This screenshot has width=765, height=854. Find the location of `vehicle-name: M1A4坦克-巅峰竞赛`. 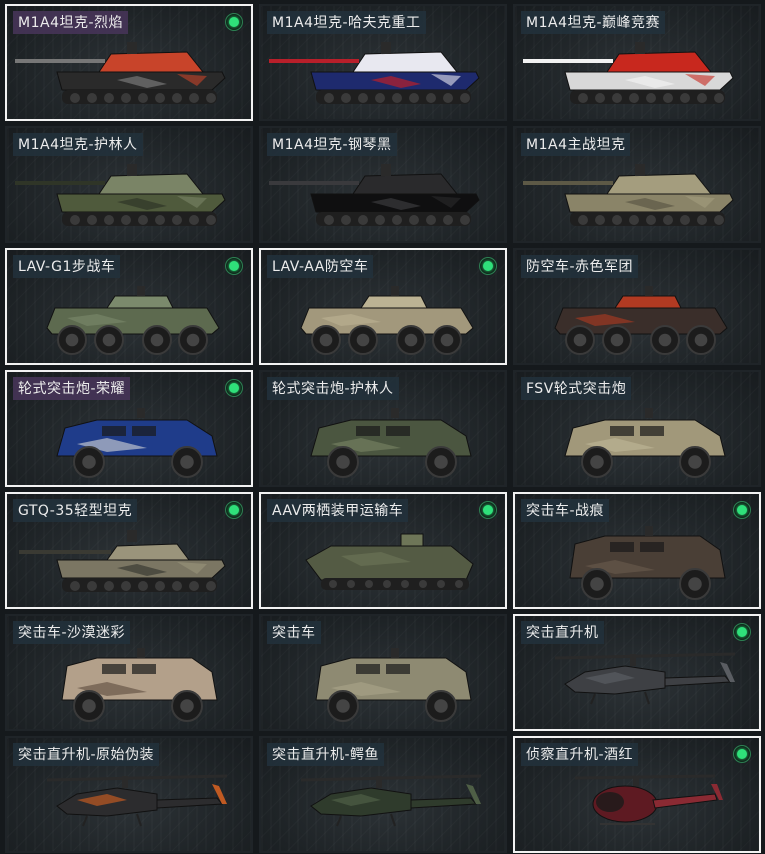

vehicle-name: M1A4坦克-巅峰竞赛 is located at coordinates (593, 22).